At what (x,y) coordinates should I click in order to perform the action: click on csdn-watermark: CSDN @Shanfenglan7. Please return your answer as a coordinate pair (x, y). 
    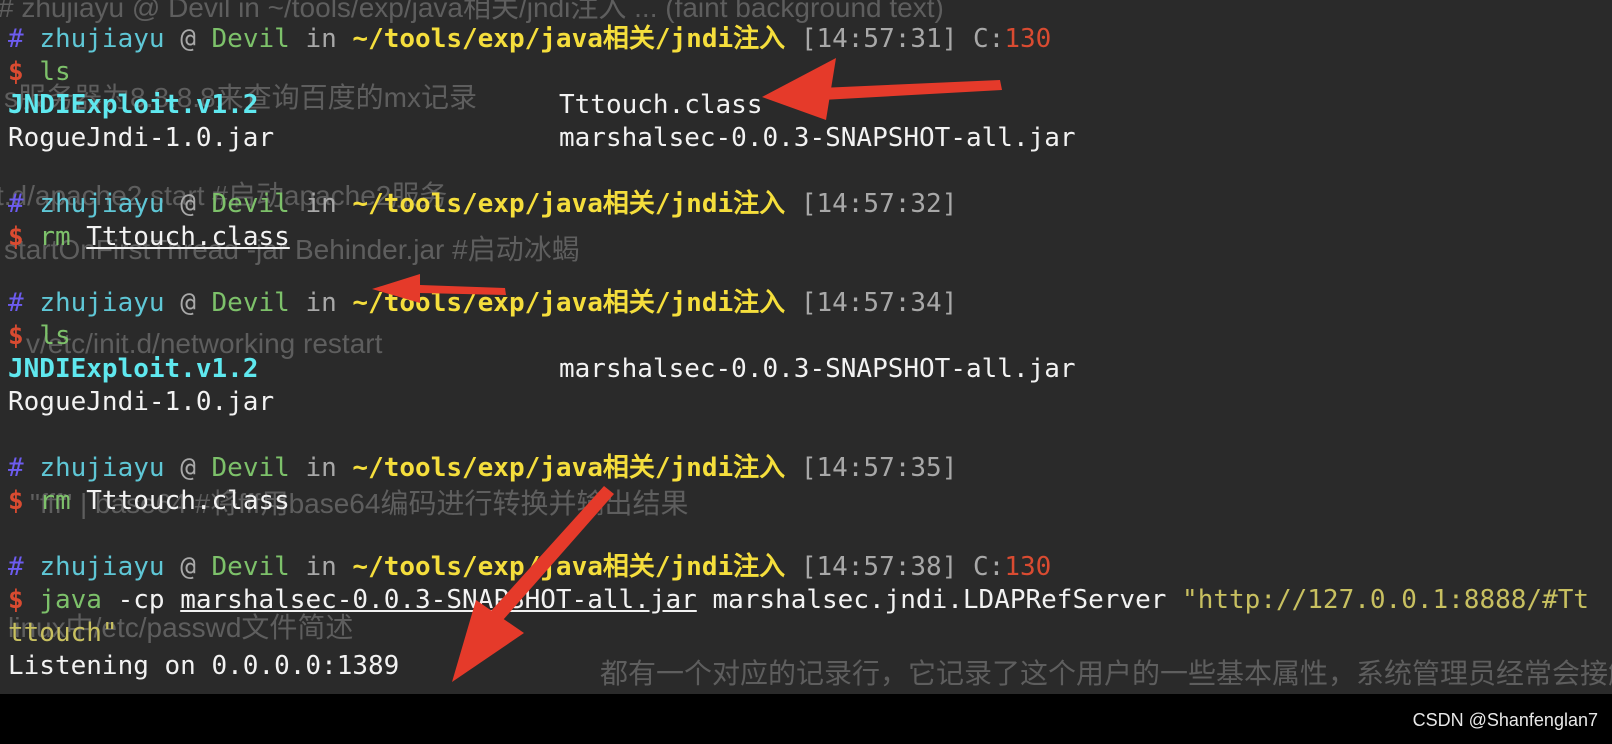
    Looking at the image, I should click on (1505, 720).